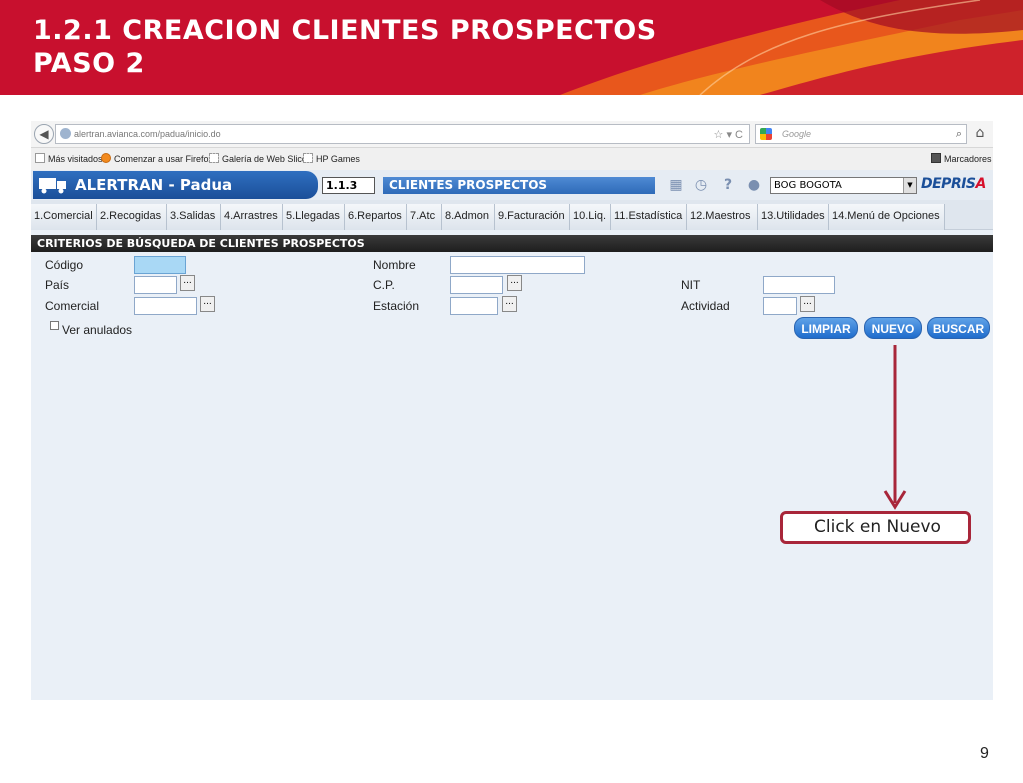 Image resolution: width=1023 pixels, height=783 pixels. I want to click on back-arrow-icon: ◀, so click(44, 134).